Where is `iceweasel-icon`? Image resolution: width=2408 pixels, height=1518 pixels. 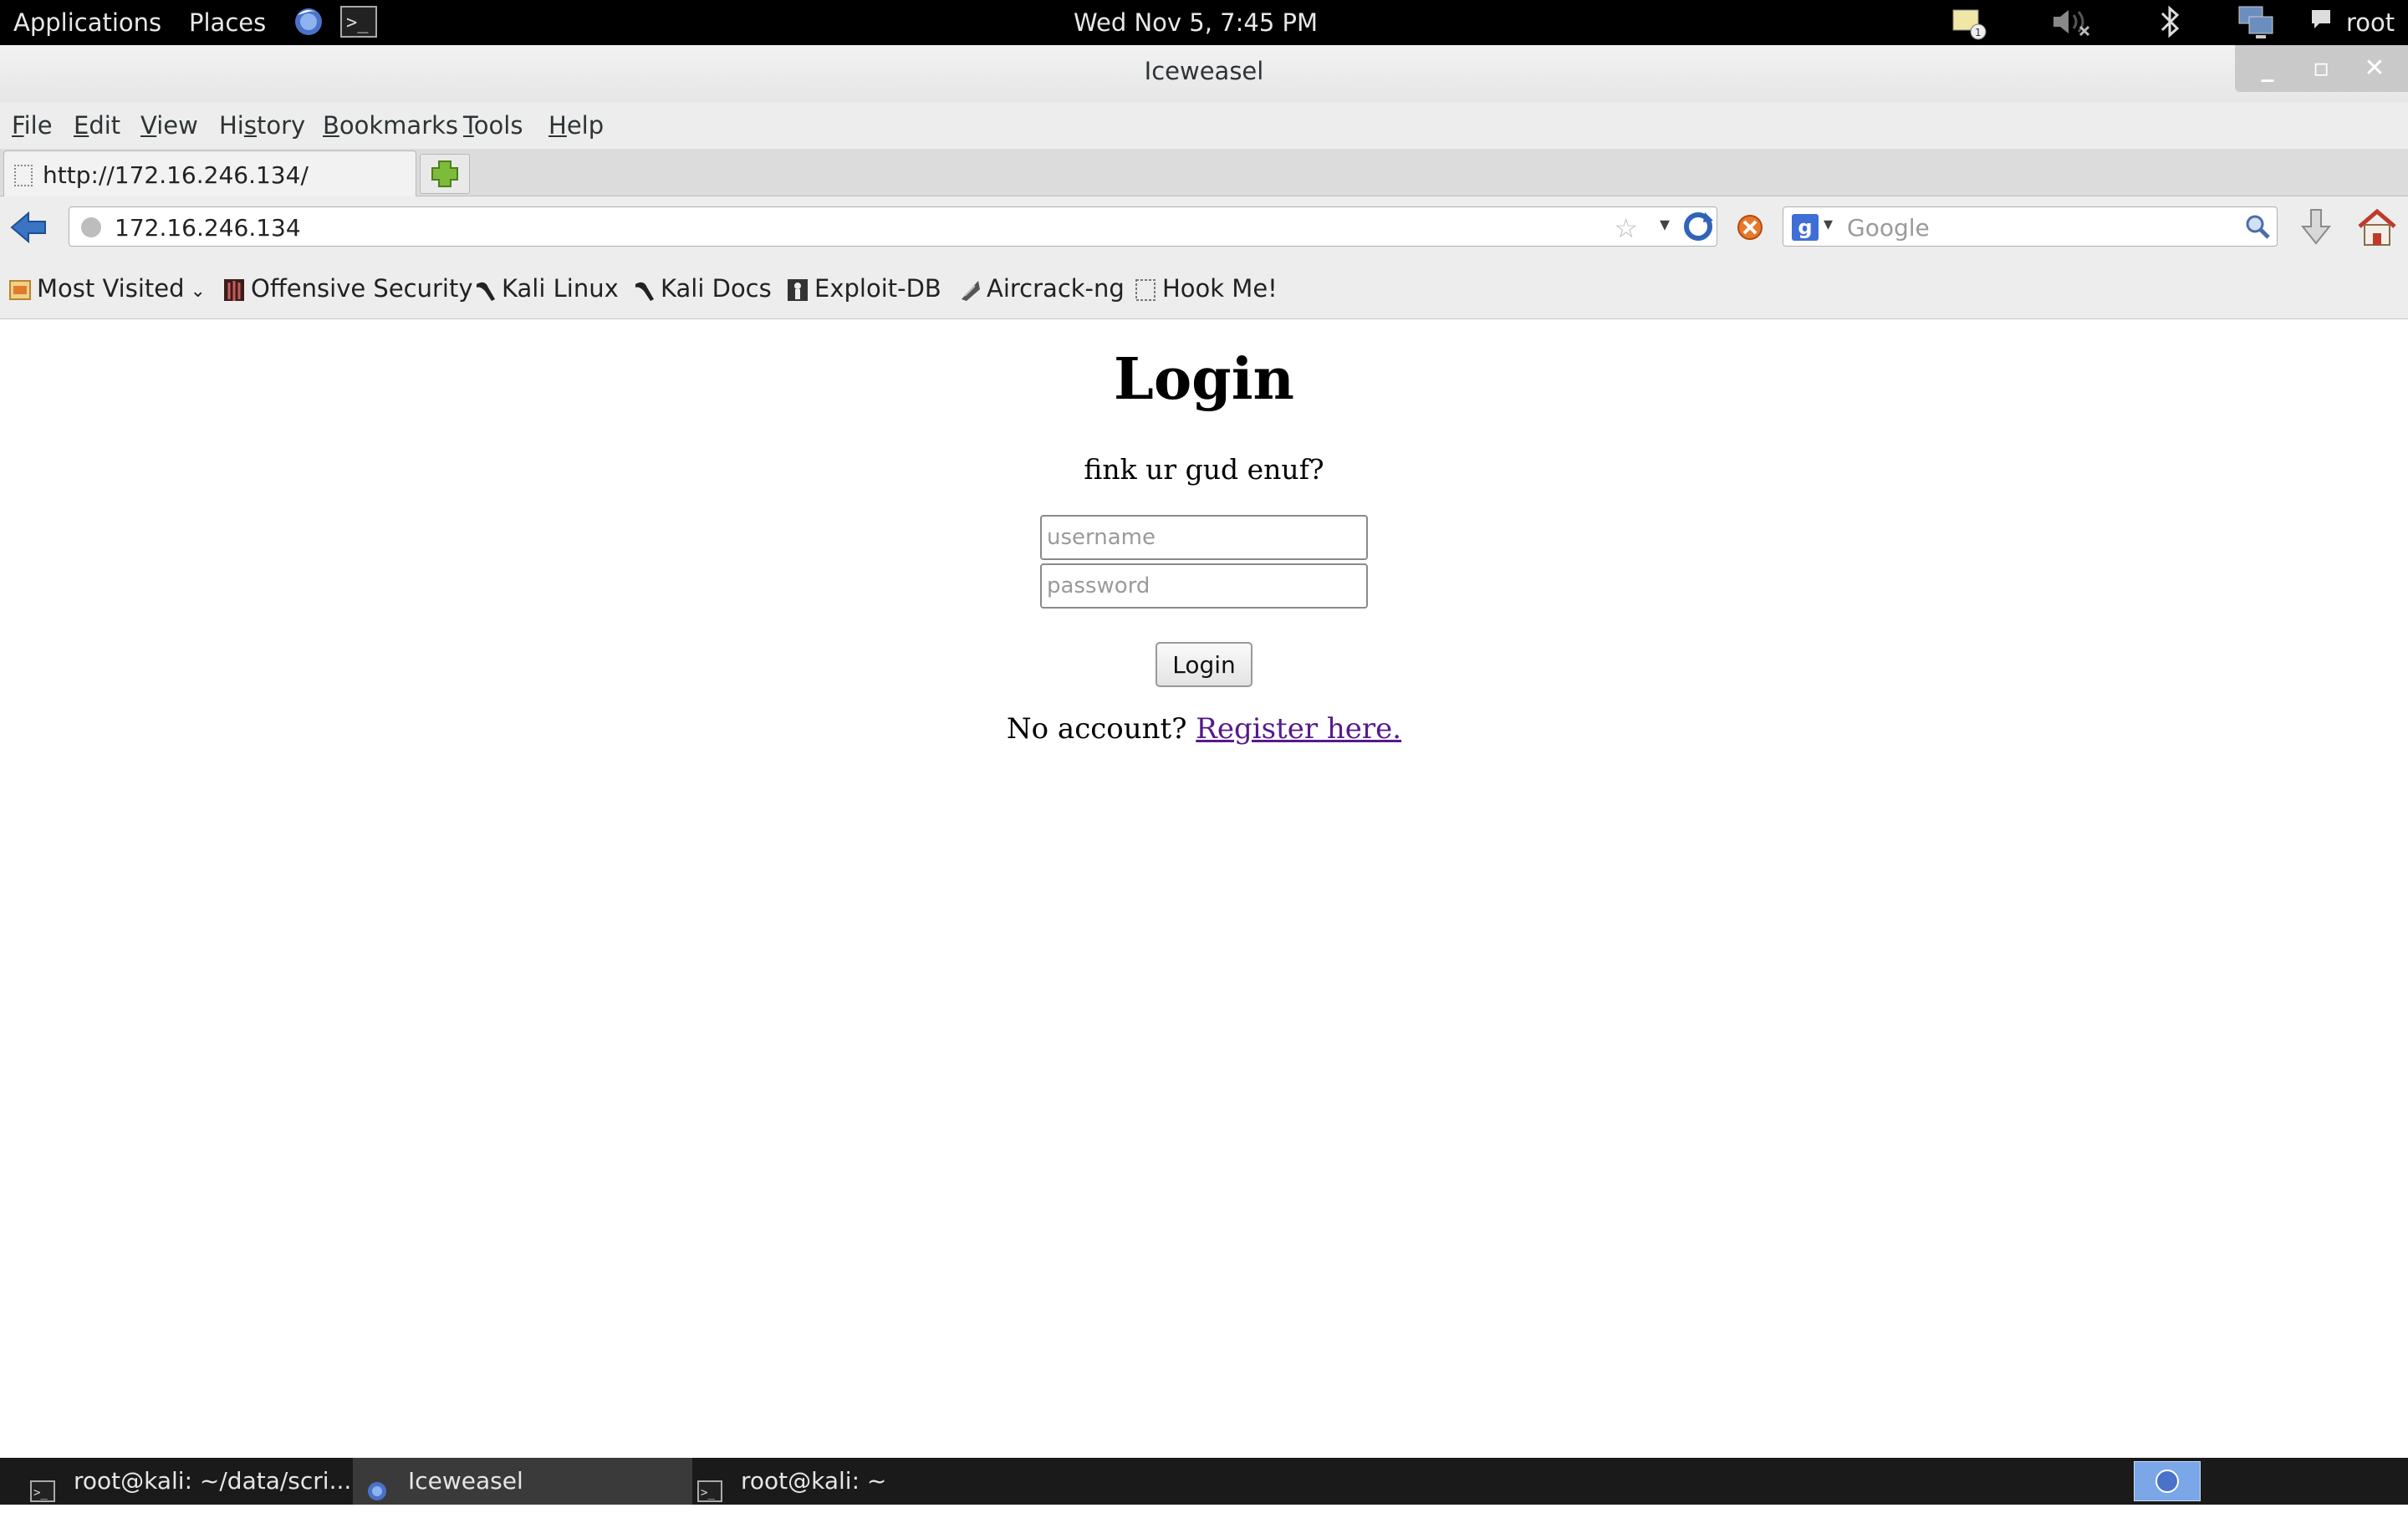 iceweasel-icon is located at coordinates (377, 1485).